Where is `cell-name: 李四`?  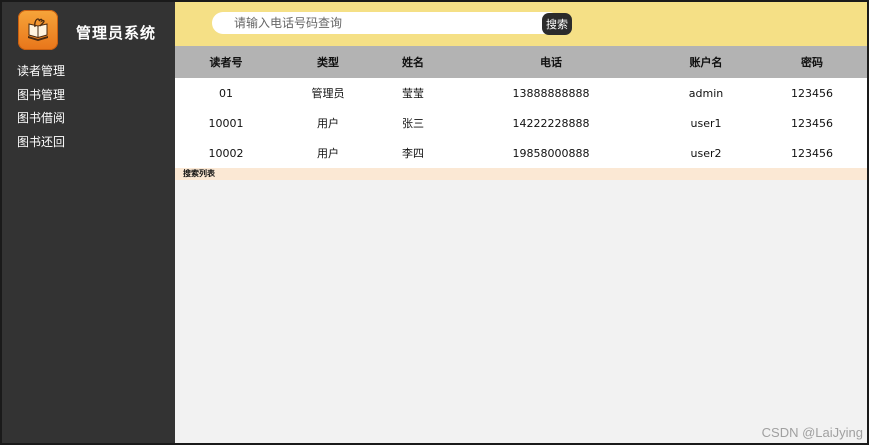
cell-name: 李四 is located at coordinates (413, 153).